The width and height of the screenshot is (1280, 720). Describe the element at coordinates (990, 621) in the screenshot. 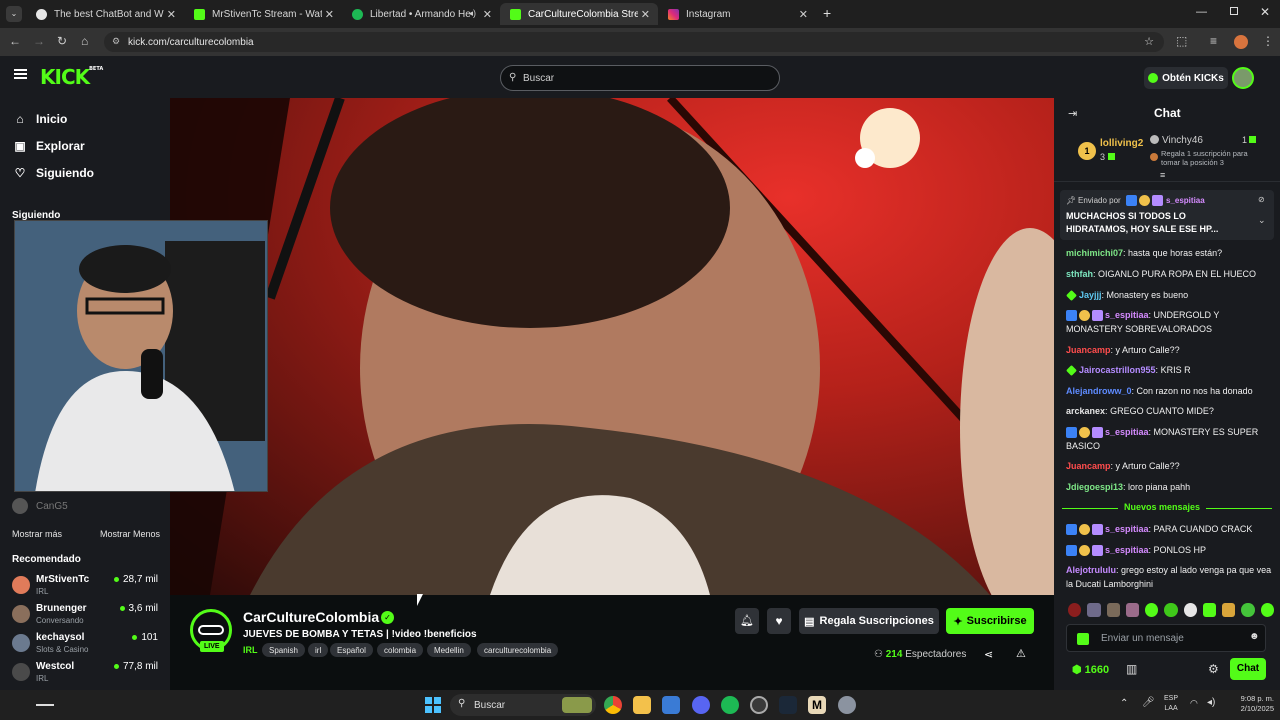

I see `subscribe-button: ✦ Suscribirse` at that location.